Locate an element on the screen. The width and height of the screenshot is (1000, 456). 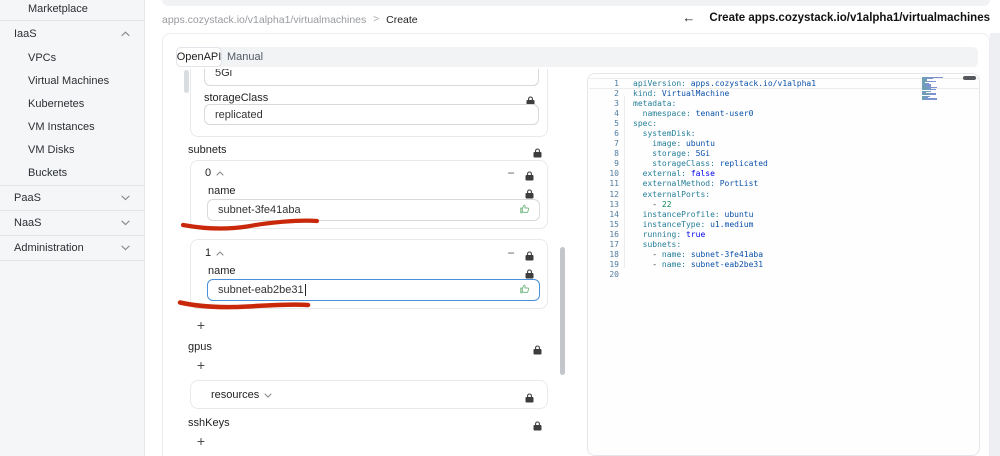
text-cursor is located at coordinates (305, 290).